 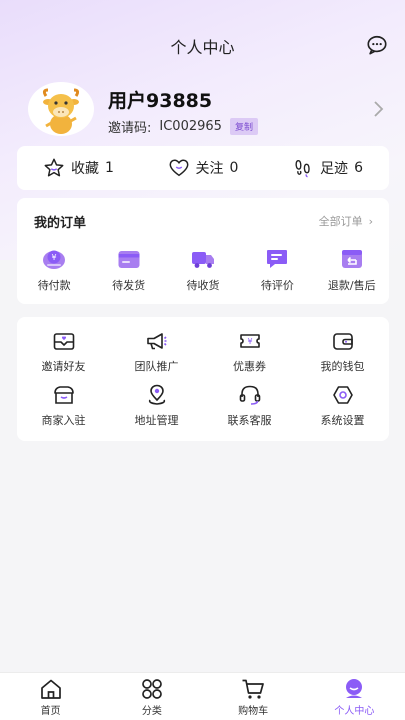 What do you see at coordinates (156, 341) in the screenshot?
I see `megaphone-icon` at bounding box center [156, 341].